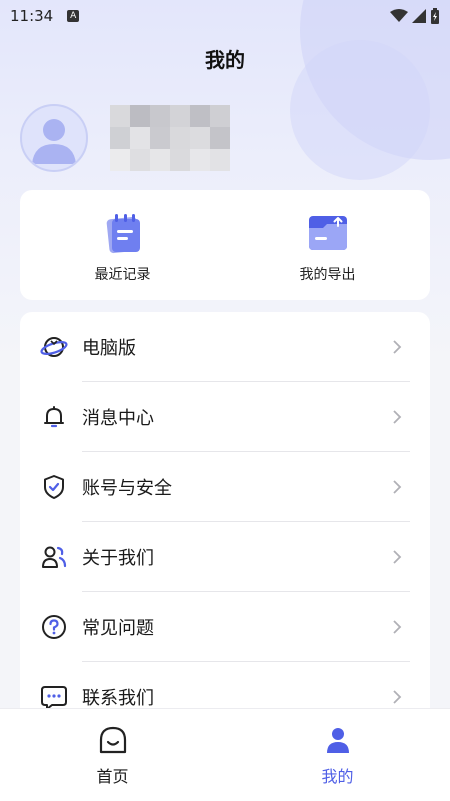  Describe the element at coordinates (54, 417) in the screenshot. I see `bell-icon` at that location.